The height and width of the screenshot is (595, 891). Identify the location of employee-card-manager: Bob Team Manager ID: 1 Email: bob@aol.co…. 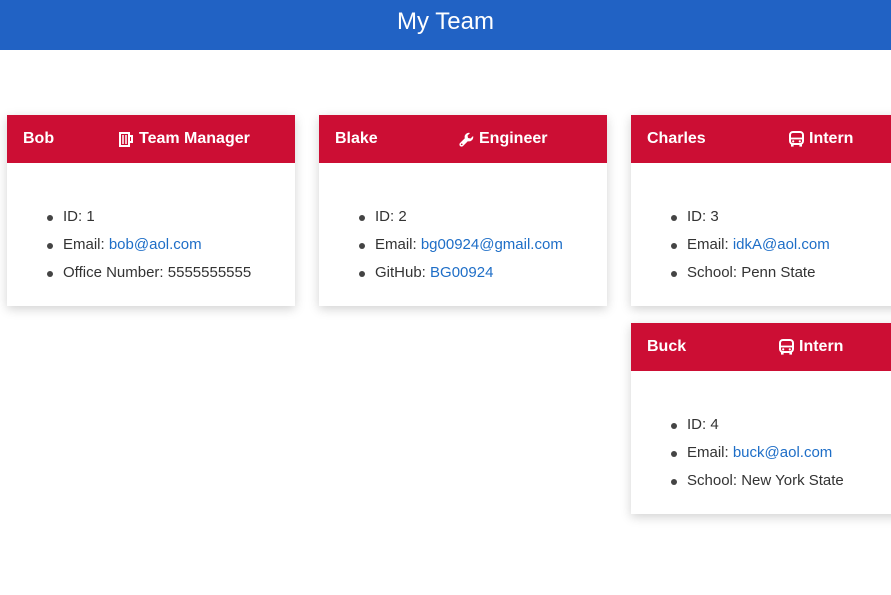
(151, 210).